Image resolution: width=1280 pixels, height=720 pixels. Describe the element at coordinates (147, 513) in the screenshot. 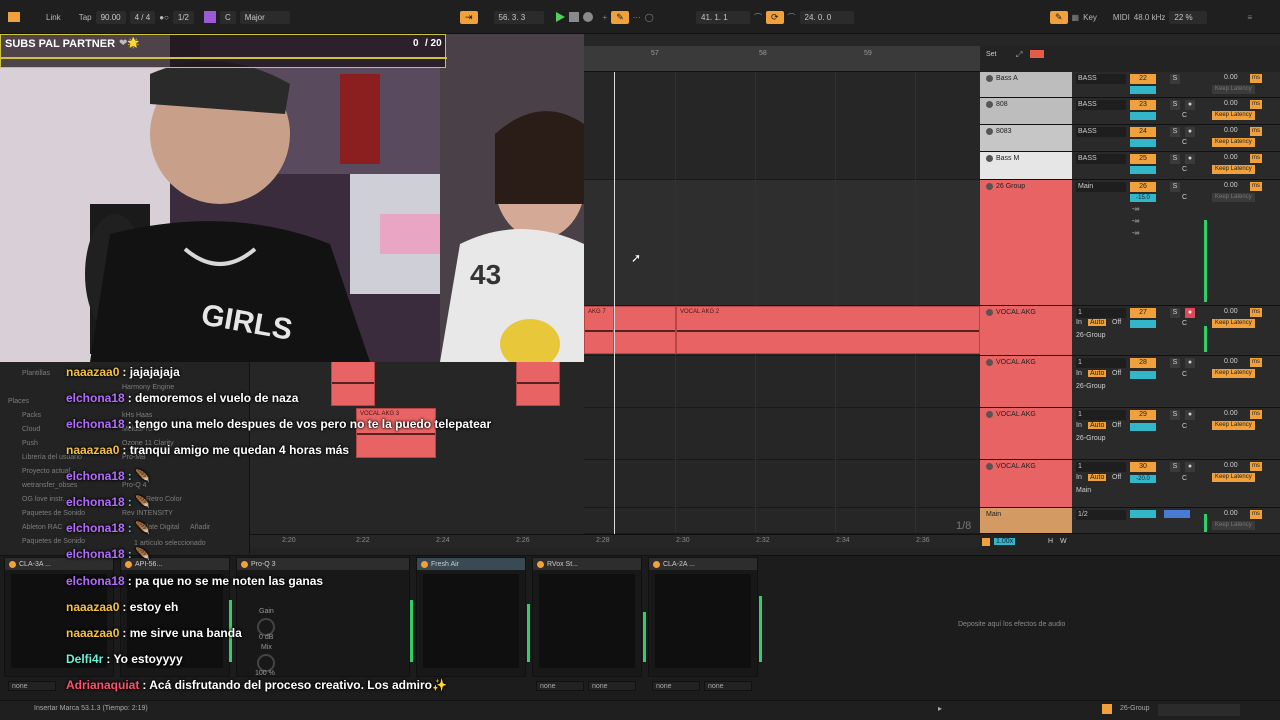

I see `plugin-item: Rev INTENSITY` at that location.